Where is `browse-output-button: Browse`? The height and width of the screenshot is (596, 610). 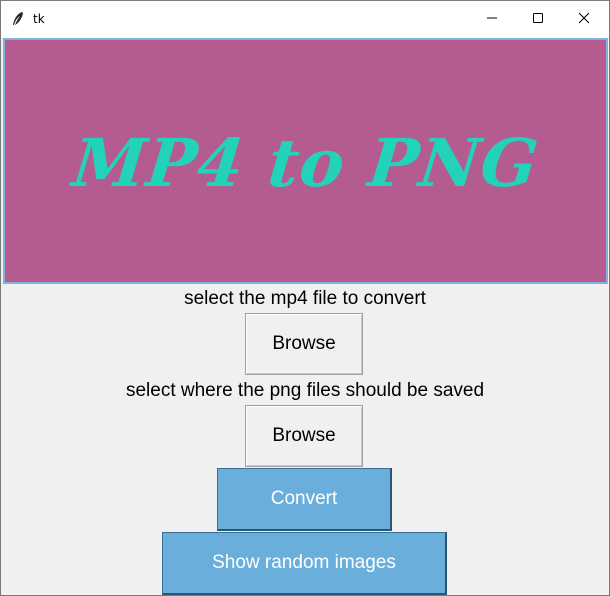 browse-output-button: Browse is located at coordinates (304, 436).